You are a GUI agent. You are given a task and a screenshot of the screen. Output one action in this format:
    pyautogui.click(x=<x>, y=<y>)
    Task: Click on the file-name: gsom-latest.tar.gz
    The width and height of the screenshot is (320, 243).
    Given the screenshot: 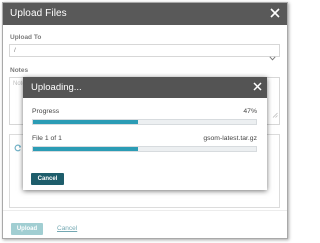 What is the action you would take?
    pyautogui.click(x=230, y=138)
    